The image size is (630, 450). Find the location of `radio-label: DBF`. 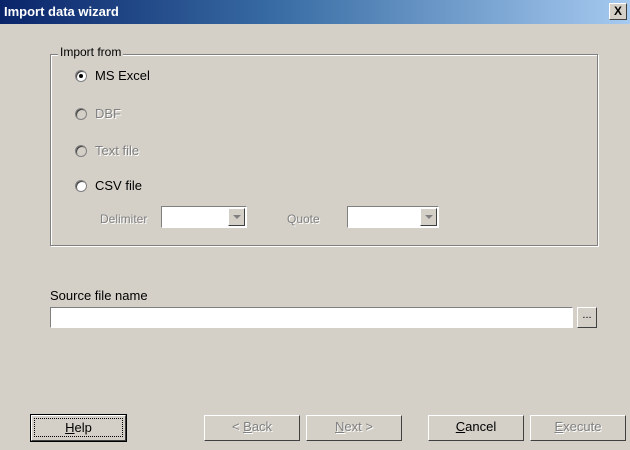

radio-label: DBF is located at coordinates (108, 113).